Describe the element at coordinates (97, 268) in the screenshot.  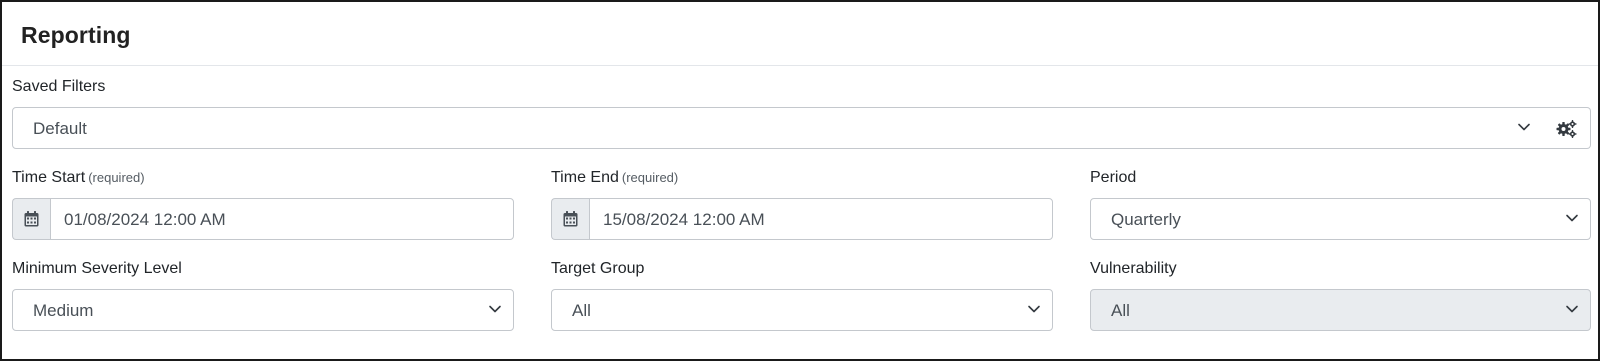
I see `severity-label: Minimum Severity Level` at that location.